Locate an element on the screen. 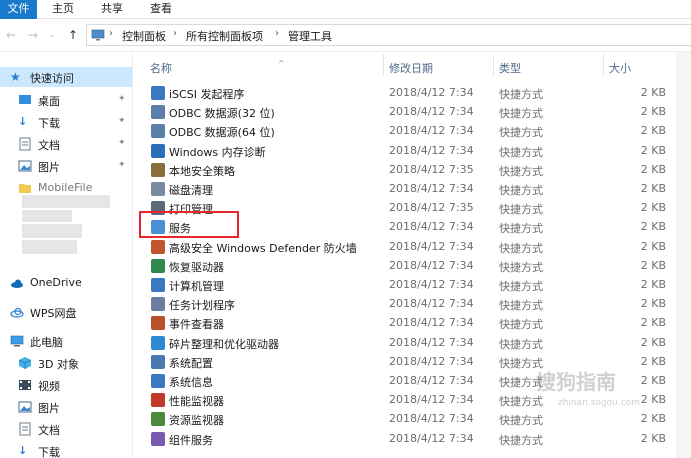 This screenshot has height=458, width=691. performance-monitor-icon is located at coordinates (158, 400).